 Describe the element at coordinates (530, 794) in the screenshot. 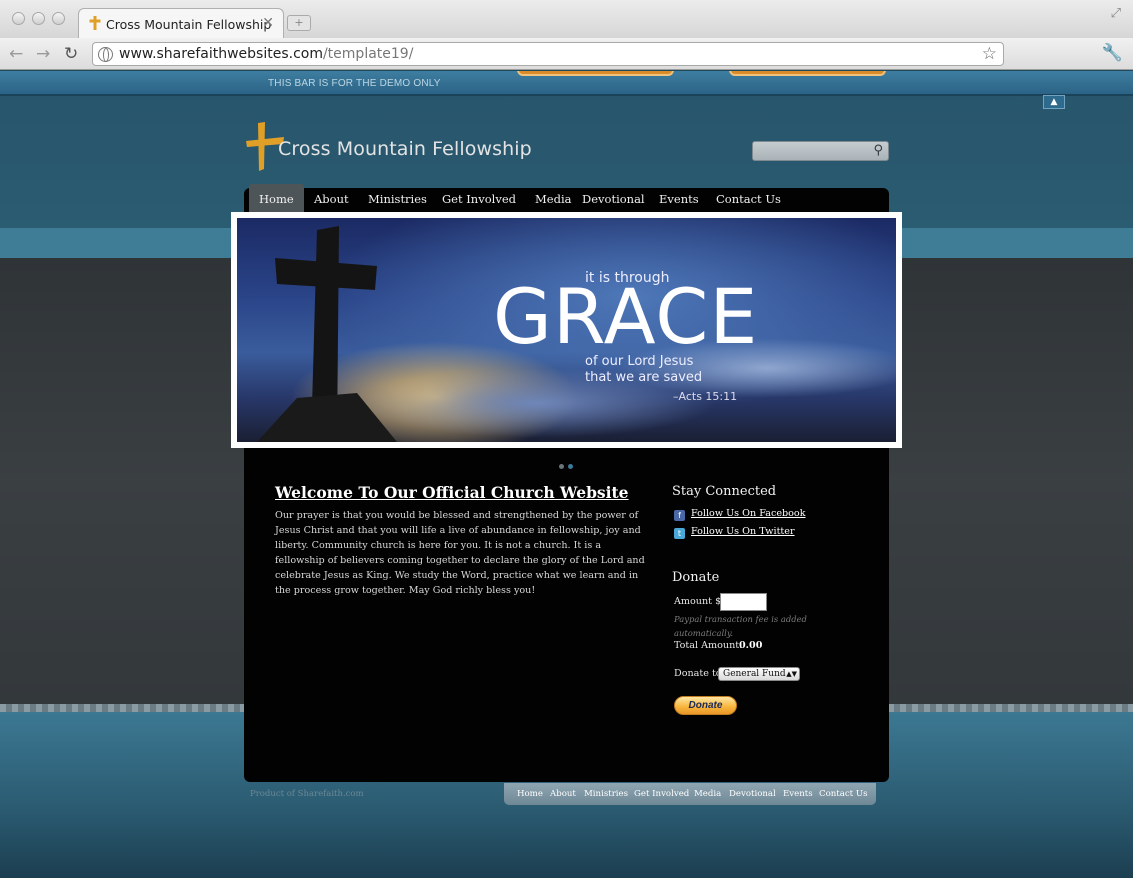

I see `footer-nav-home: Home` at that location.